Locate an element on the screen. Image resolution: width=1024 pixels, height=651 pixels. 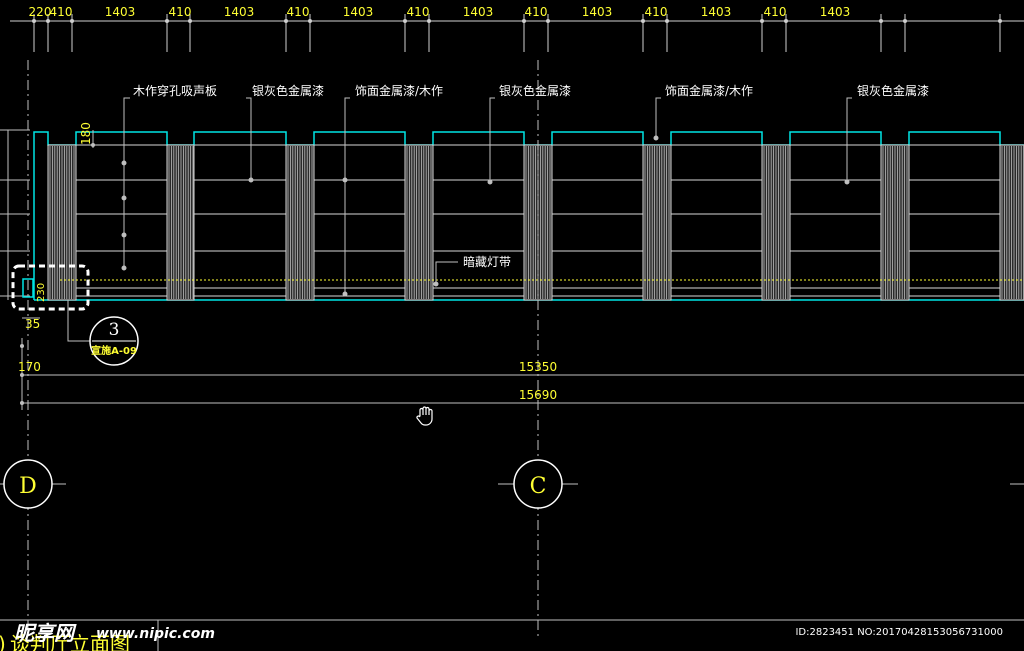
pan-hand-cursor-icon is located at coordinates (424, 416).